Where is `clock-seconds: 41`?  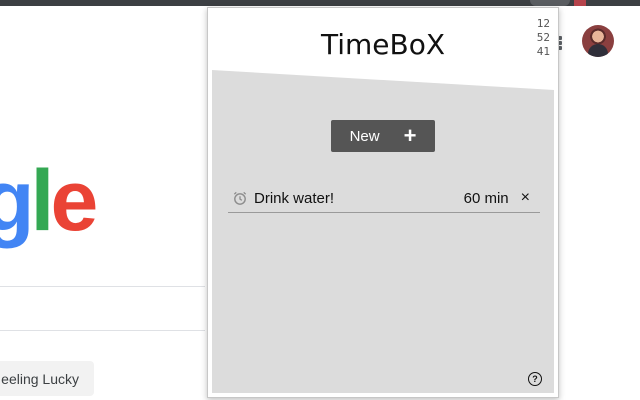 clock-seconds: 41 is located at coordinates (543, 51).